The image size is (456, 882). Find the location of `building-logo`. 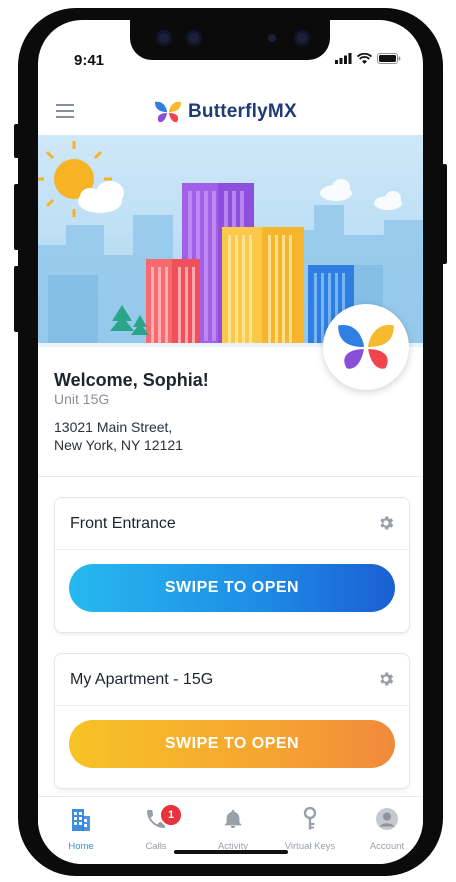

building-logo is located at coordinates (366, 347).